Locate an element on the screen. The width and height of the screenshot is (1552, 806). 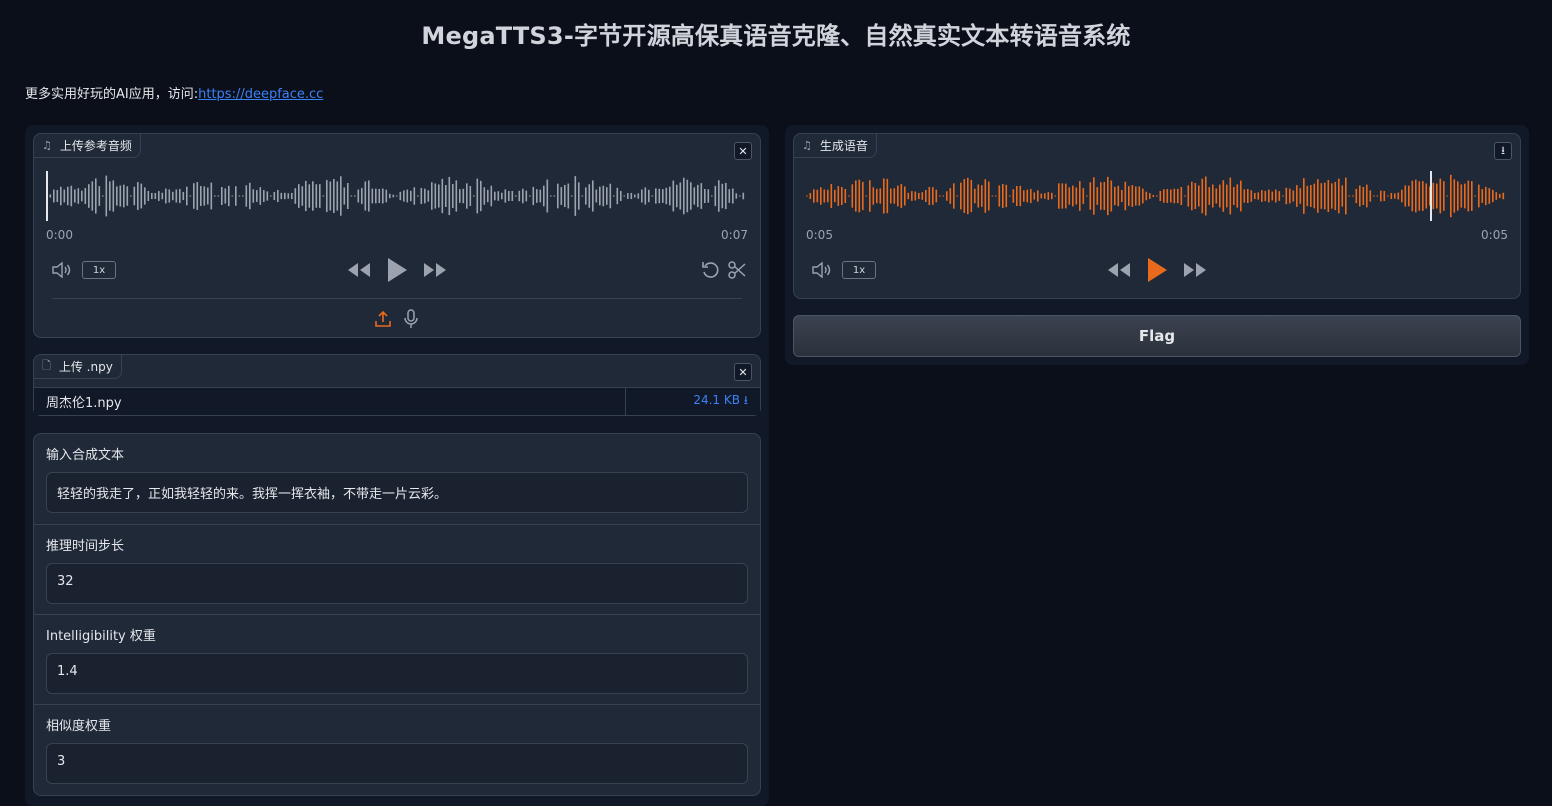
reset-icon is located at coordinates (711, 270).